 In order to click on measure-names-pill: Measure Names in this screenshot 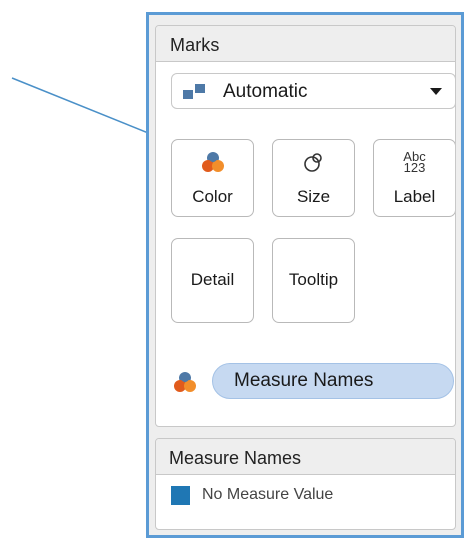, I will do `click(333, 381)`.